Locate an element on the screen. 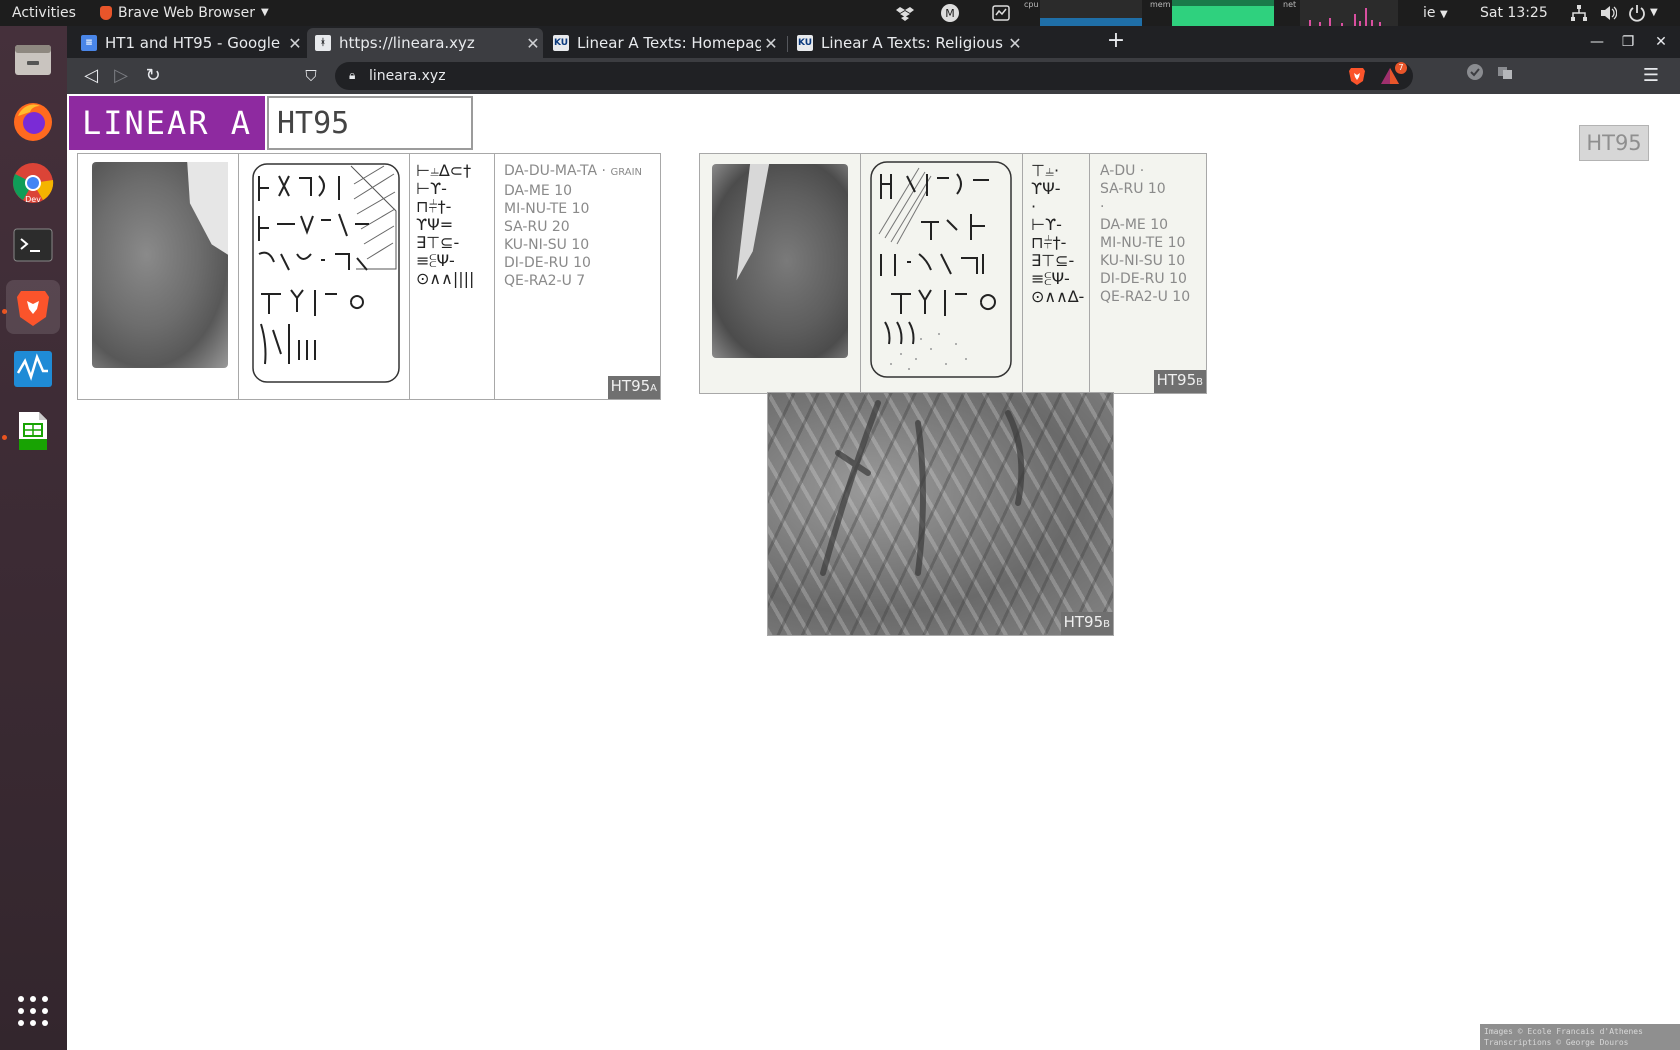 Image resolution: width=1680 pixels, height=1050 pixels. tablet-a-label: HT95A is located at coordinates (633, 387).